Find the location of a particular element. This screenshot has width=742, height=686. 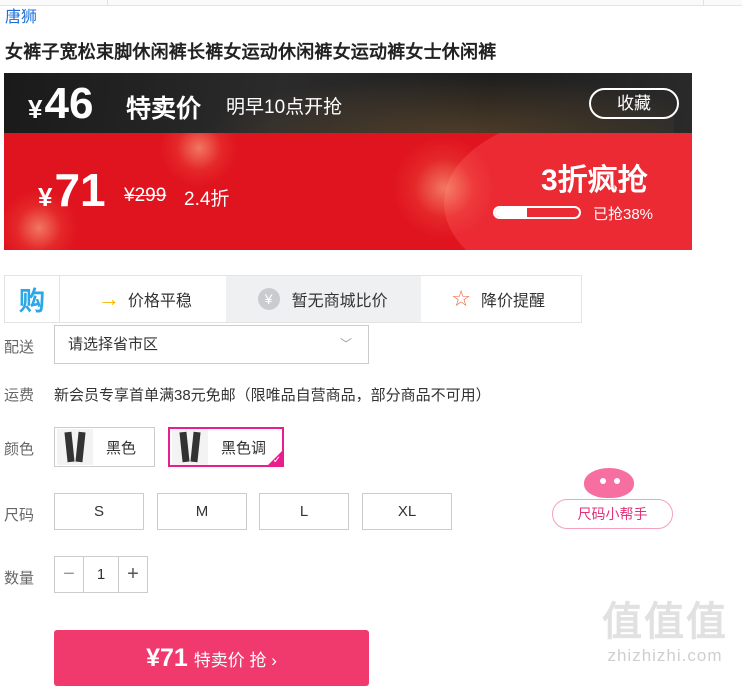

buy-button-price: ¥71 is located at coordinates (167, 658).